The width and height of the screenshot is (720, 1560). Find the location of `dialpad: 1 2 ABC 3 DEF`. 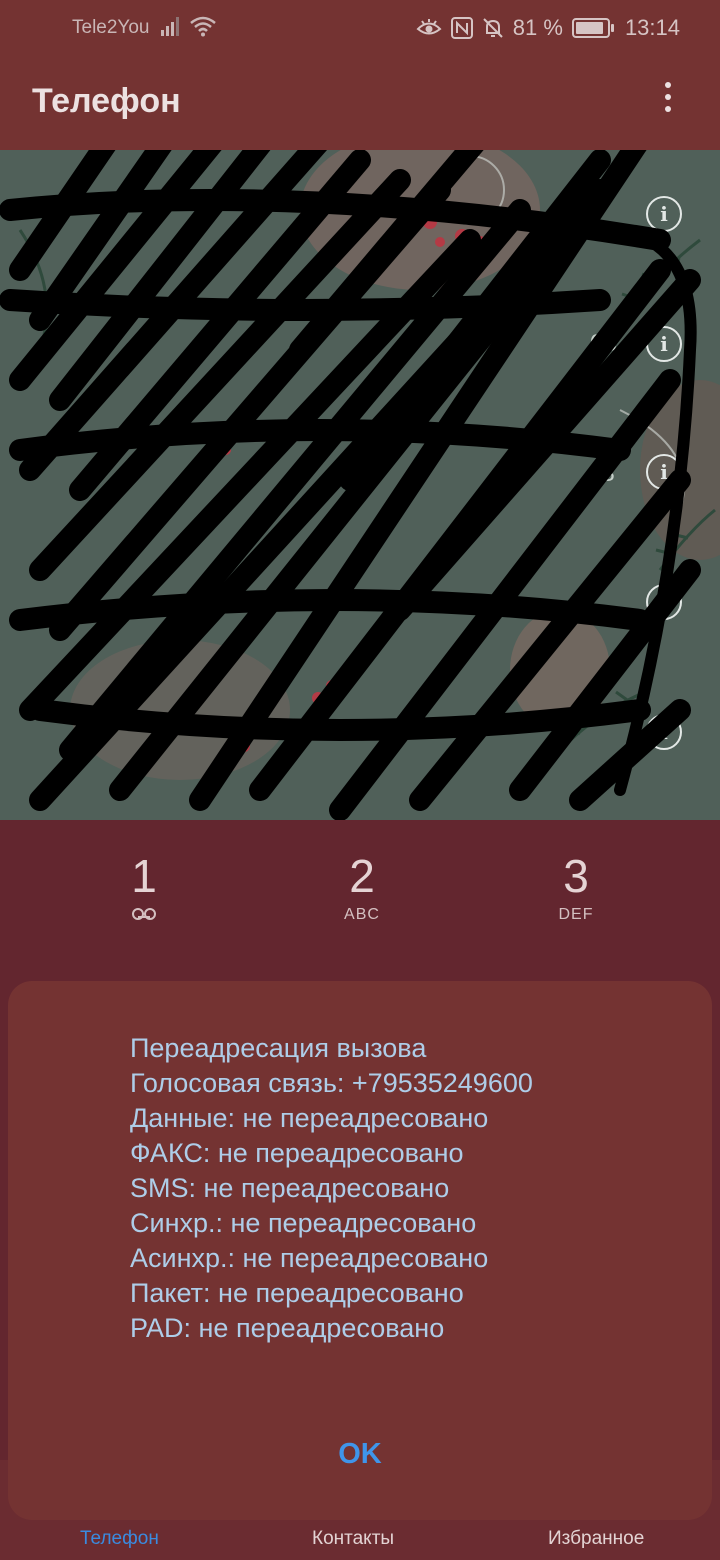

dialpad: 1 2 ABC 3 DEF is located at coordinates (360, 895).